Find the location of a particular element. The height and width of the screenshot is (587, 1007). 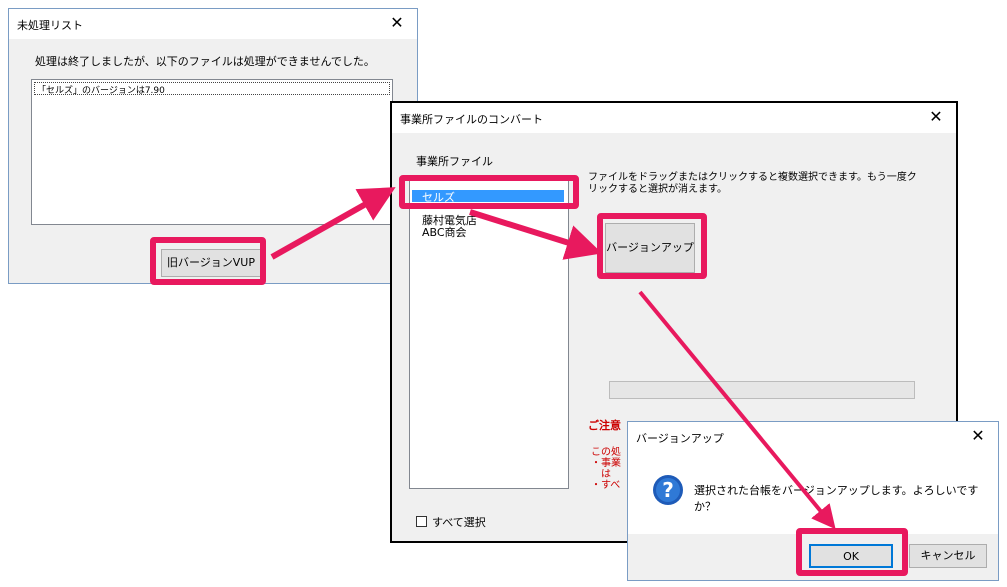

title-bar: 事業所ファイルのコンバート ✕ is located at coordinates (674, 118).